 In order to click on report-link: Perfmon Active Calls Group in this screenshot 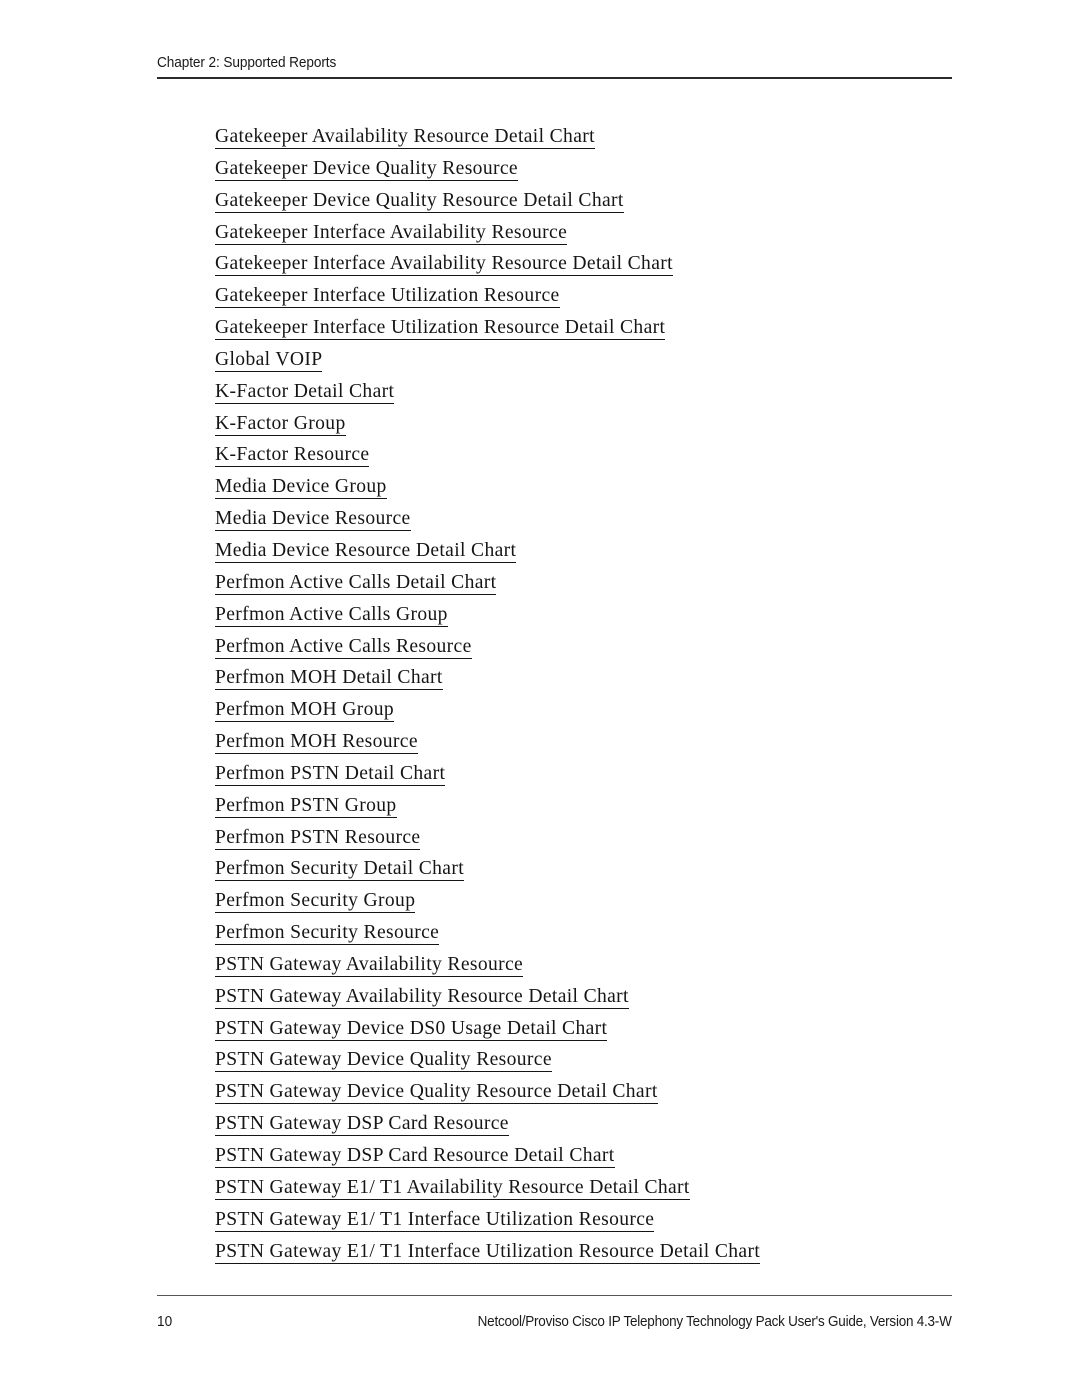, I will do `click(331, 615)`.